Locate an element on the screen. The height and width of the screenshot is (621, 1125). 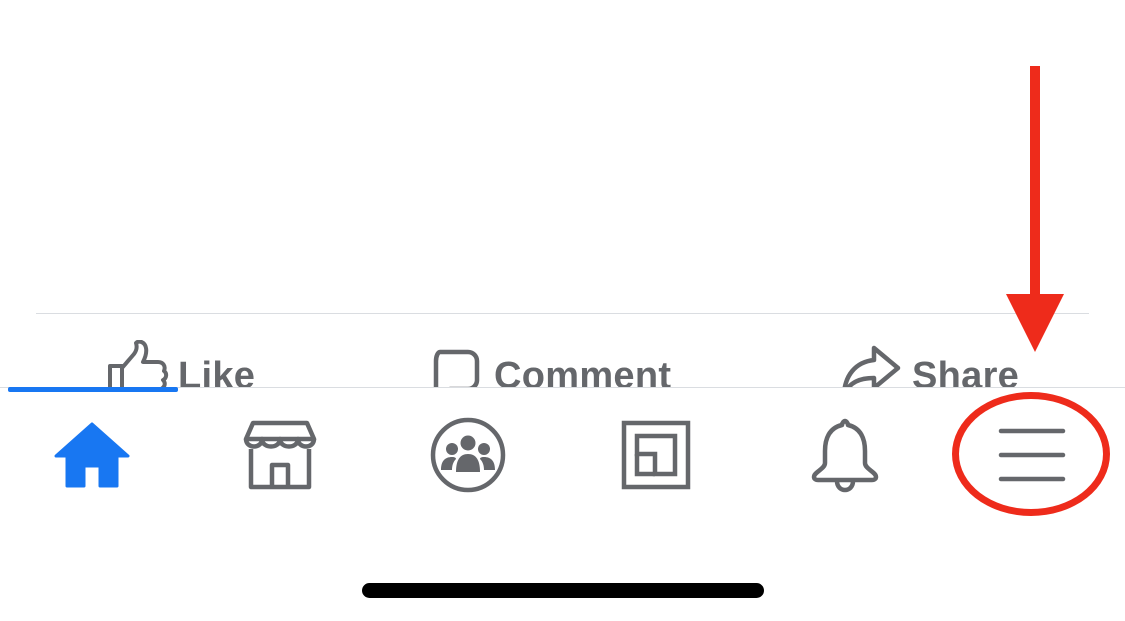
bell-icon is located at coordinates (845, 457).